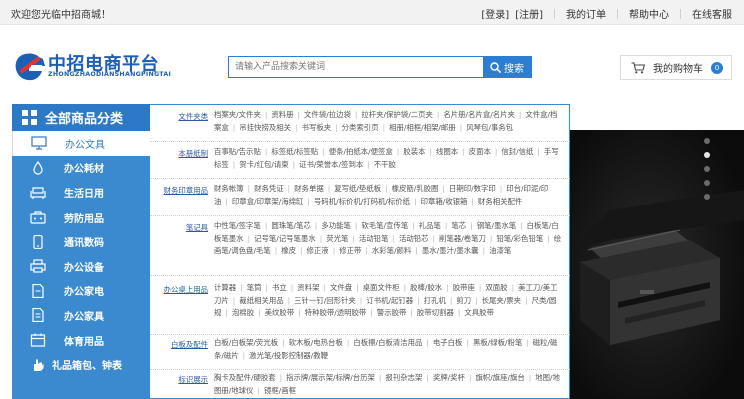 The width and height of the screenshot is (744, 399). Describe the element at coordinates (81, 241) in the screenshot. I see `category-item-digital: 通讯数码` at that location.